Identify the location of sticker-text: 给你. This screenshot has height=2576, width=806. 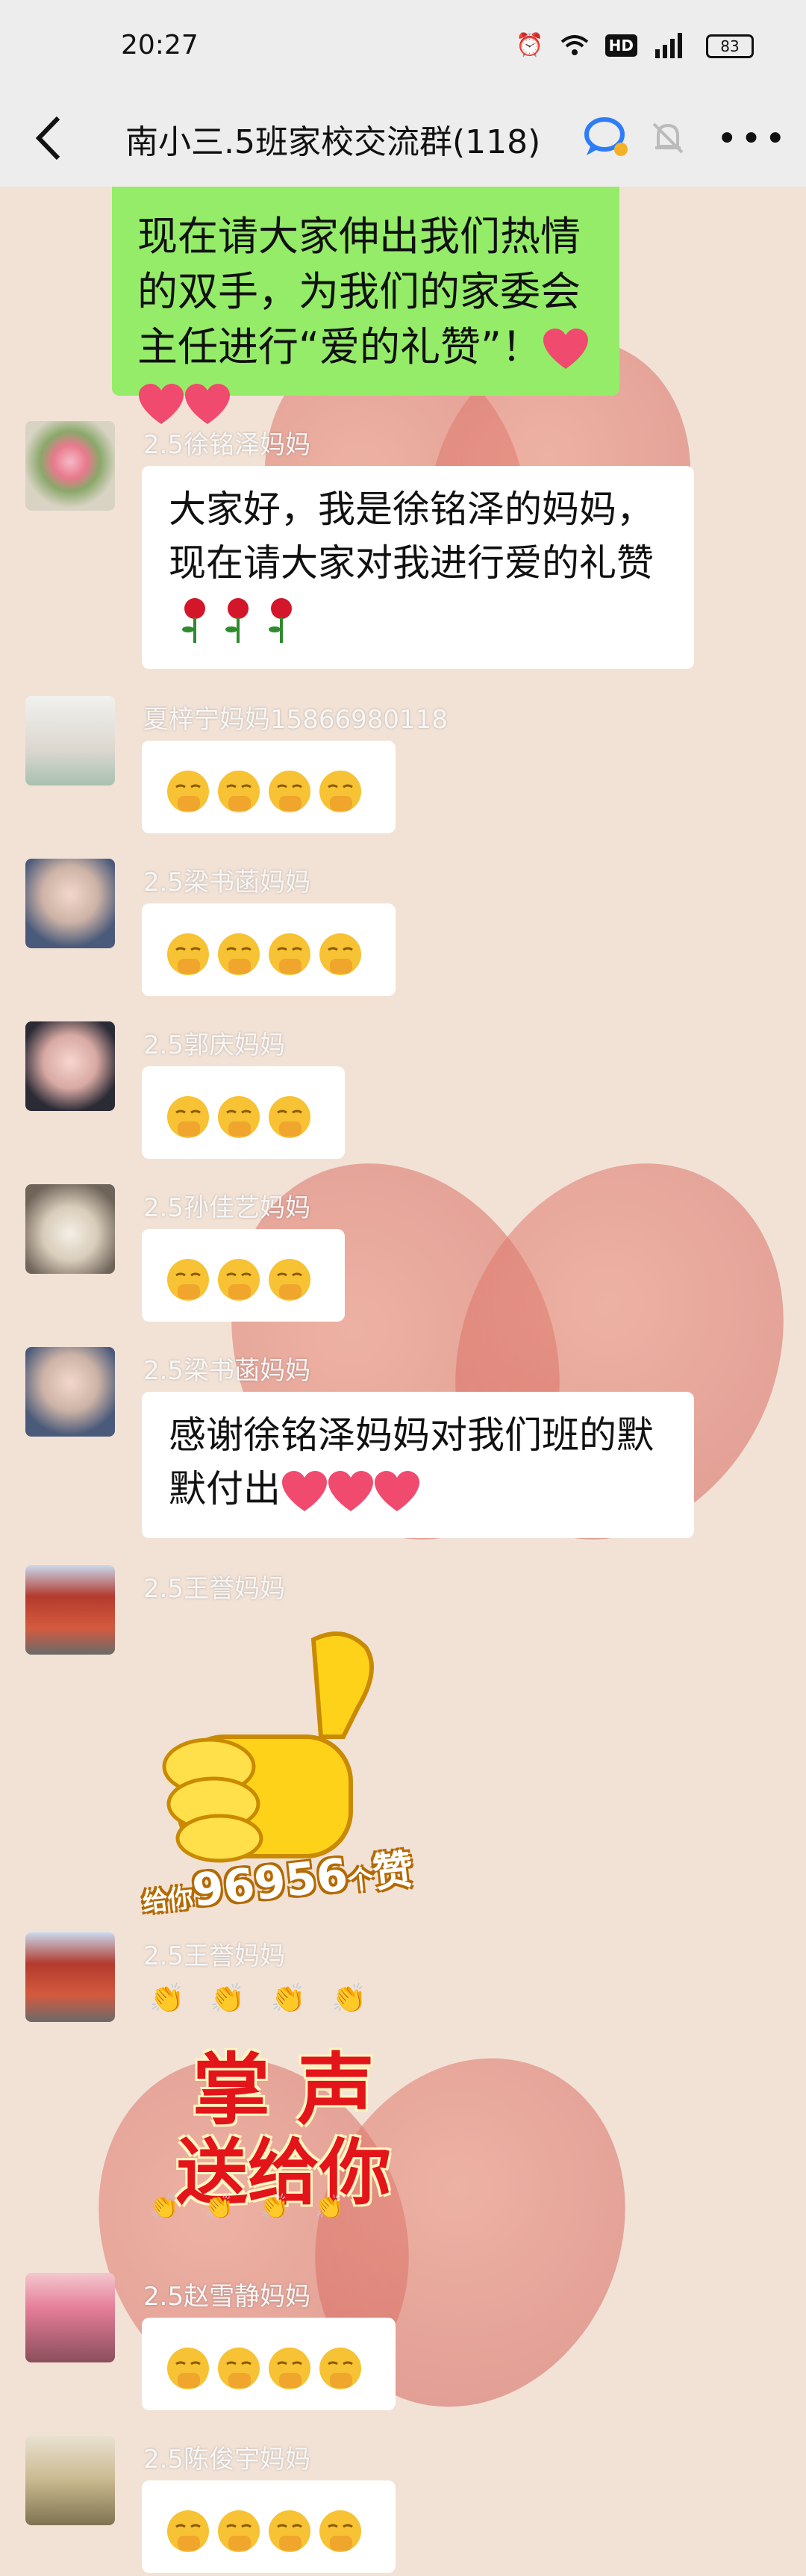
(168, 1900).